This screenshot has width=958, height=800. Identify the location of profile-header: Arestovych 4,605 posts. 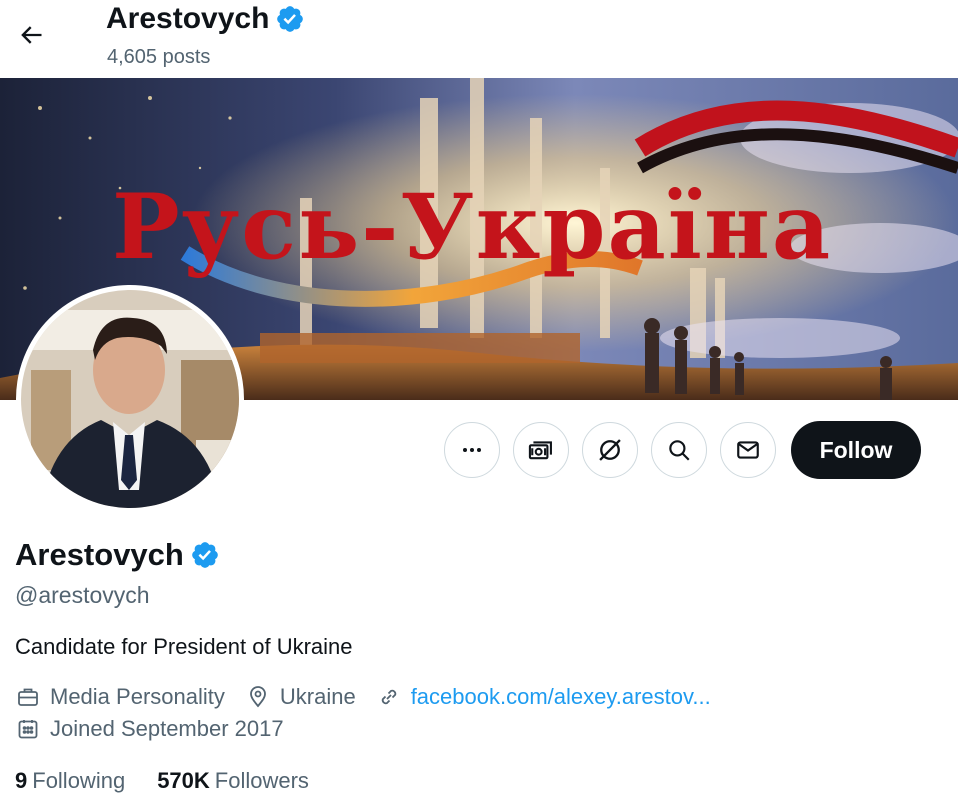
(479, 39).